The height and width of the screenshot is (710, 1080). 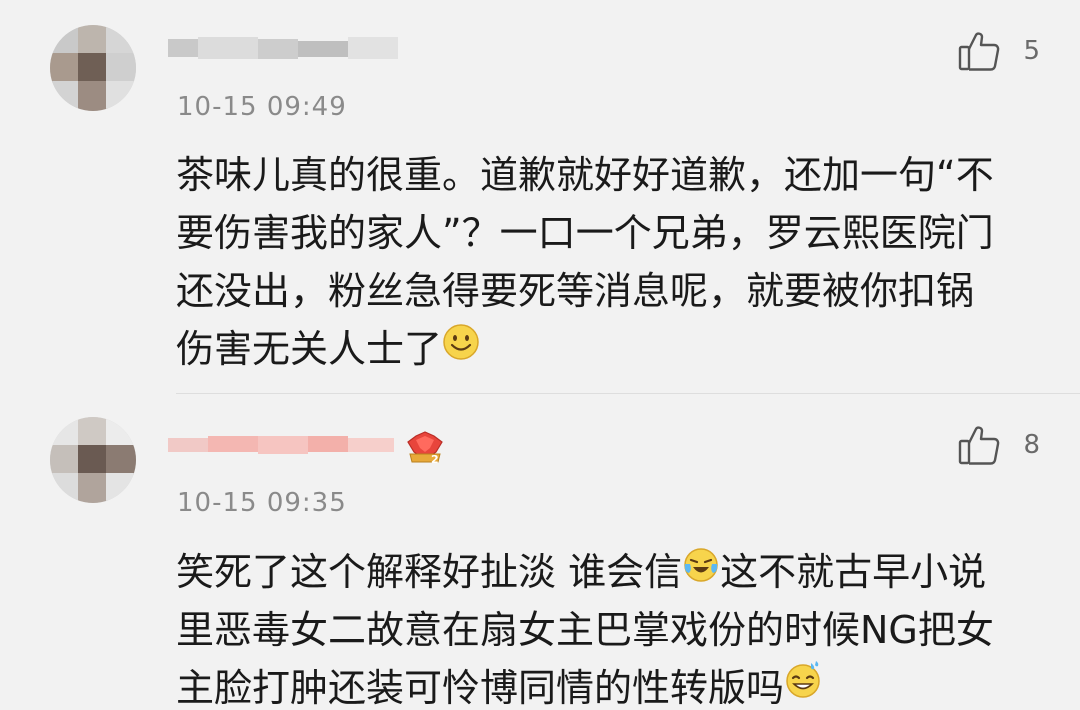 What do you see at coordinates (606, 349) in the screenshot?
I see `comment-text-line-last: 伤害无关人士了` at bounding box center [606, 349].